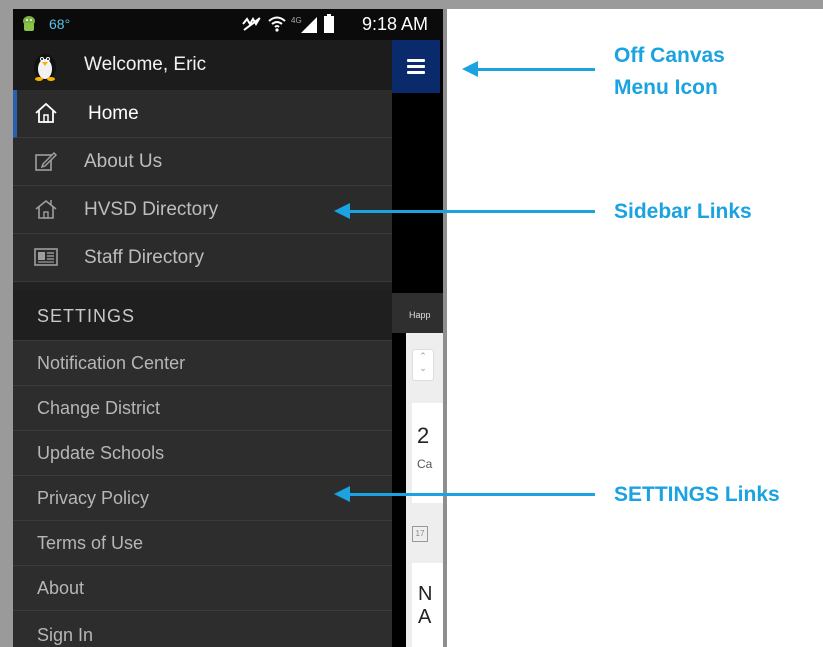 The width and height of the screenshot is (823, 647). Describe the element at coordinates (420, 534) in the screenshot. I see `calendar-icon: 17` at that location.